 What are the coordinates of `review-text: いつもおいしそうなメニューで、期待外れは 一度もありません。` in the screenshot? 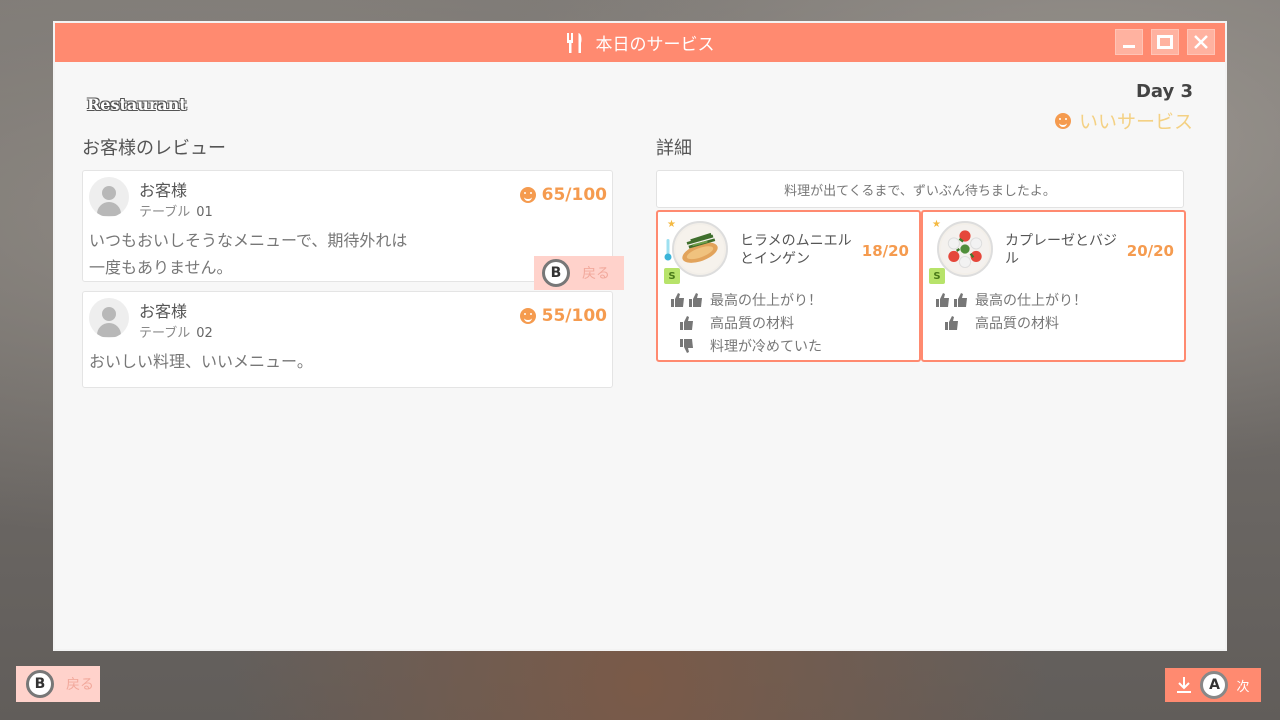 It's located at (248, 254).